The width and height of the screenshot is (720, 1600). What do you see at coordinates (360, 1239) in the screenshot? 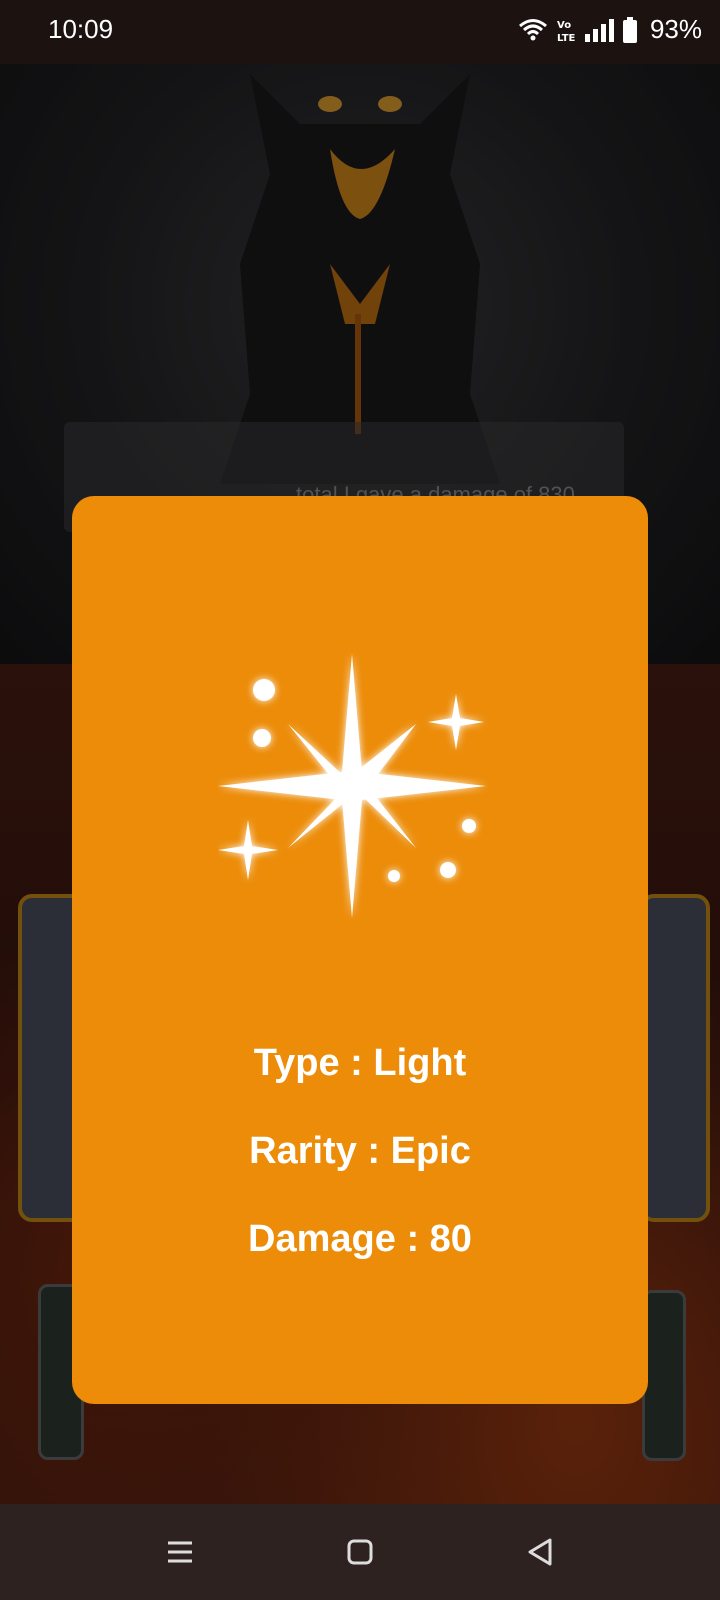
I see `card-damage-label: Damage : 80` at bounding box center [360, 1239].